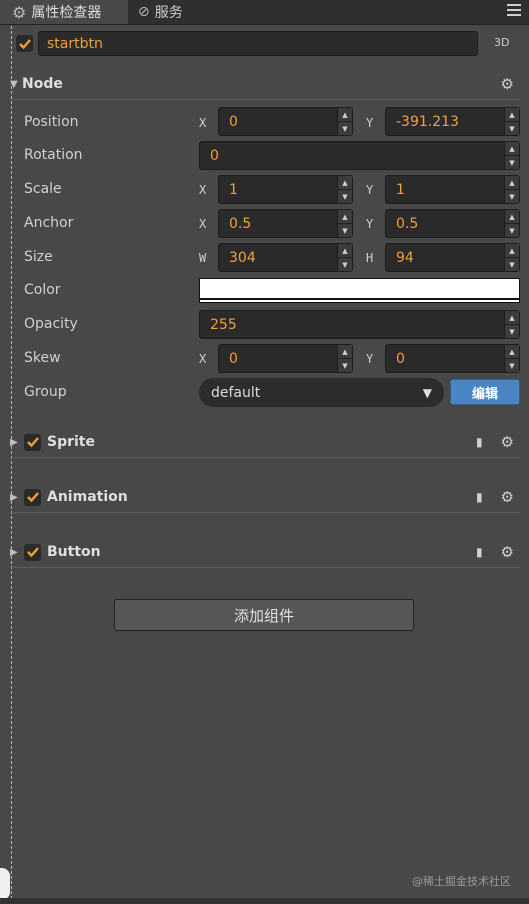  I want to click on size-h-axis-label: H, so click(370, 258).